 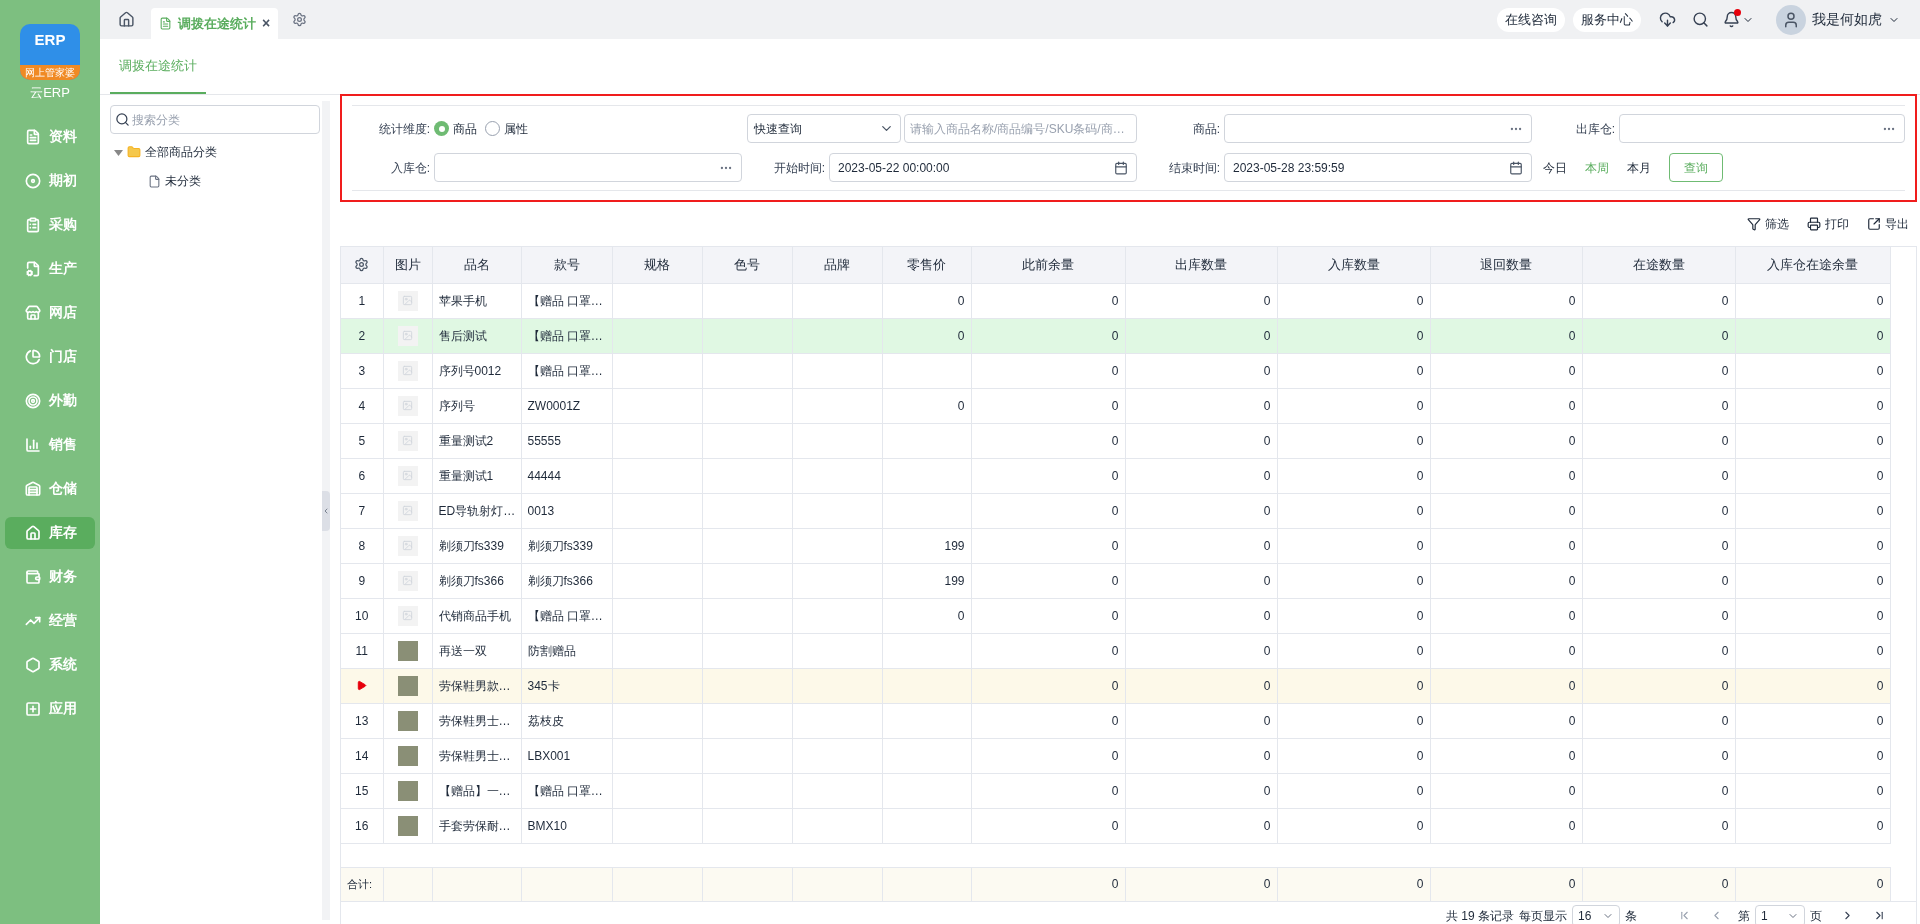 I want to click on date-shortcut-link: 本月, so click(x=1639, y=167).